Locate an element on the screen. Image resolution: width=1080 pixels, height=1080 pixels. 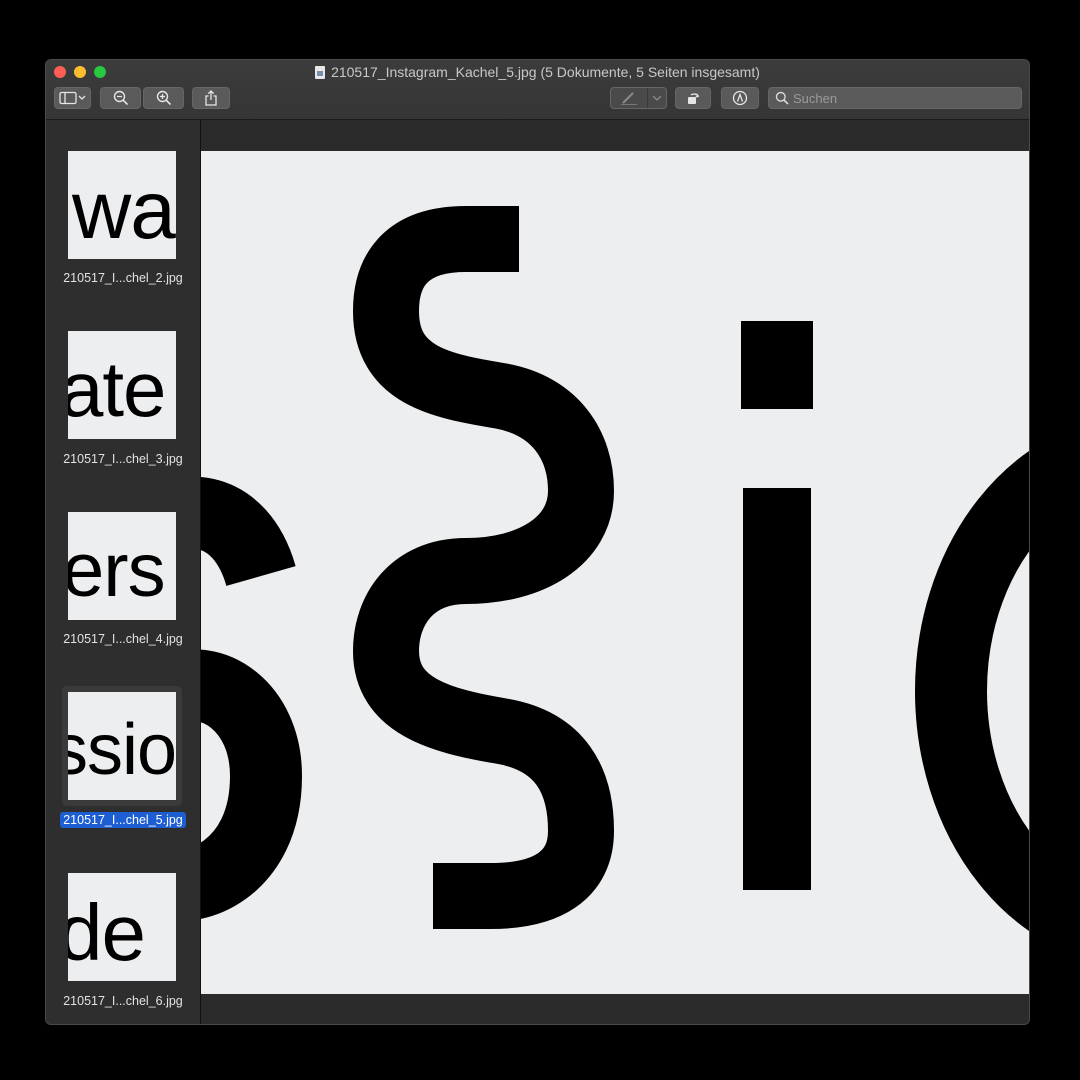
rotate-icon is located at coordinates (694, 98).